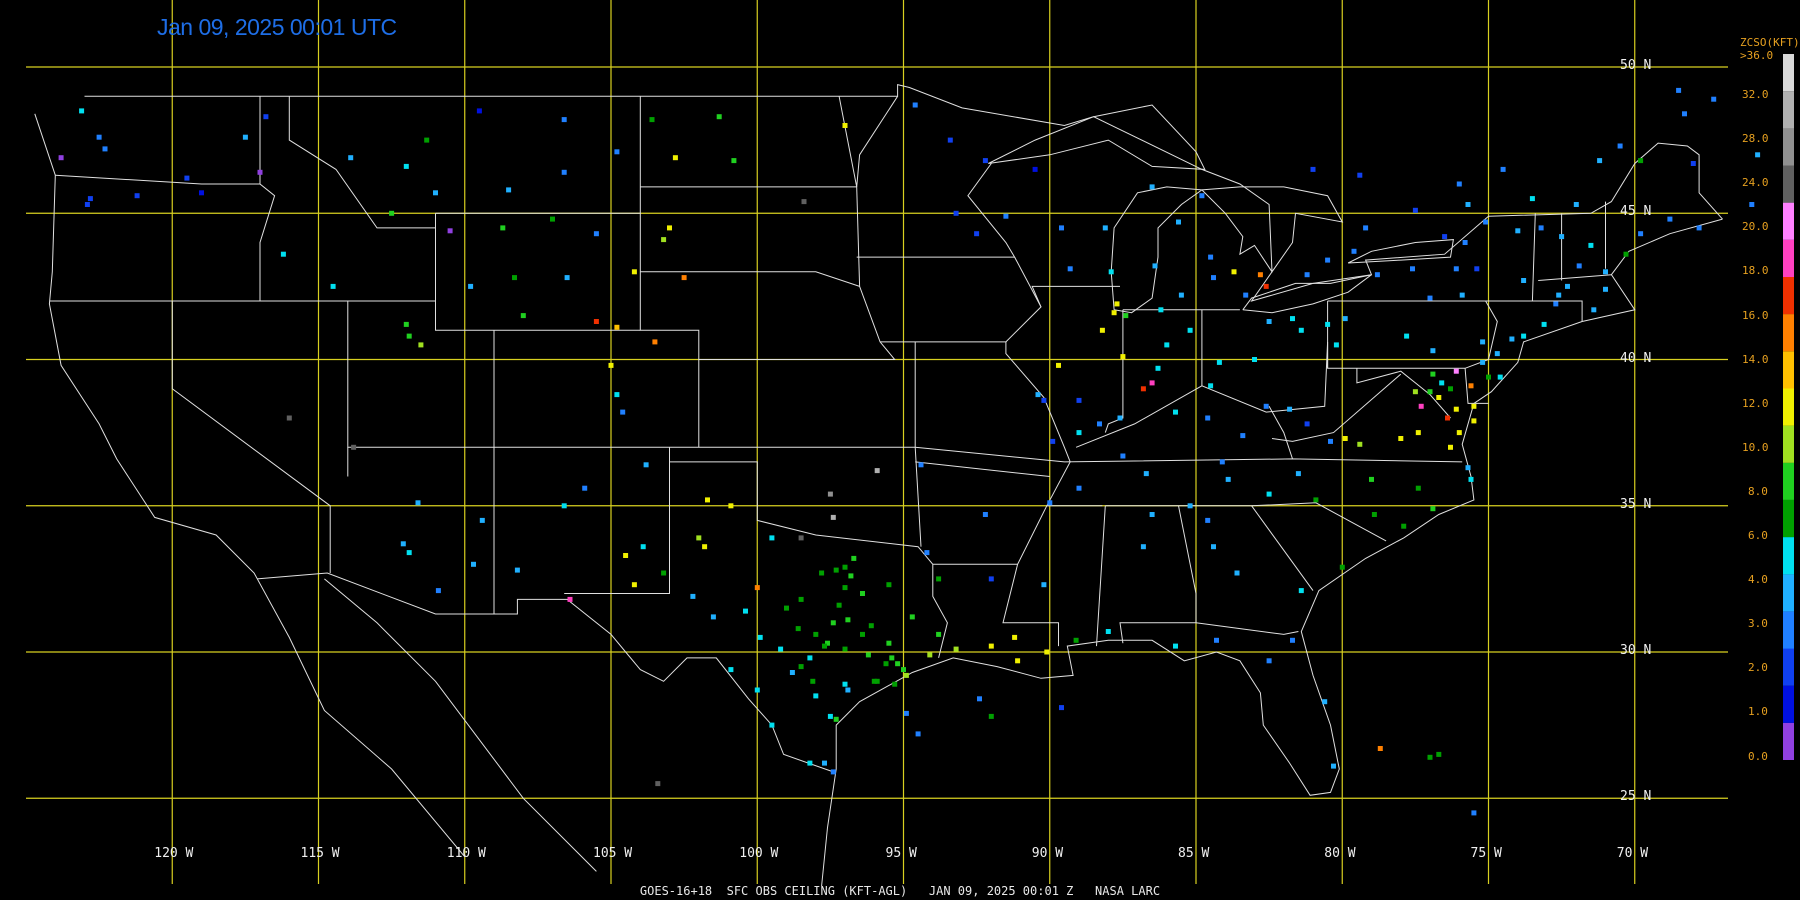 The width and height of the screenshot is (1800, 900). I want to click on legend-value-label: 1.0, so click(1758, 712).